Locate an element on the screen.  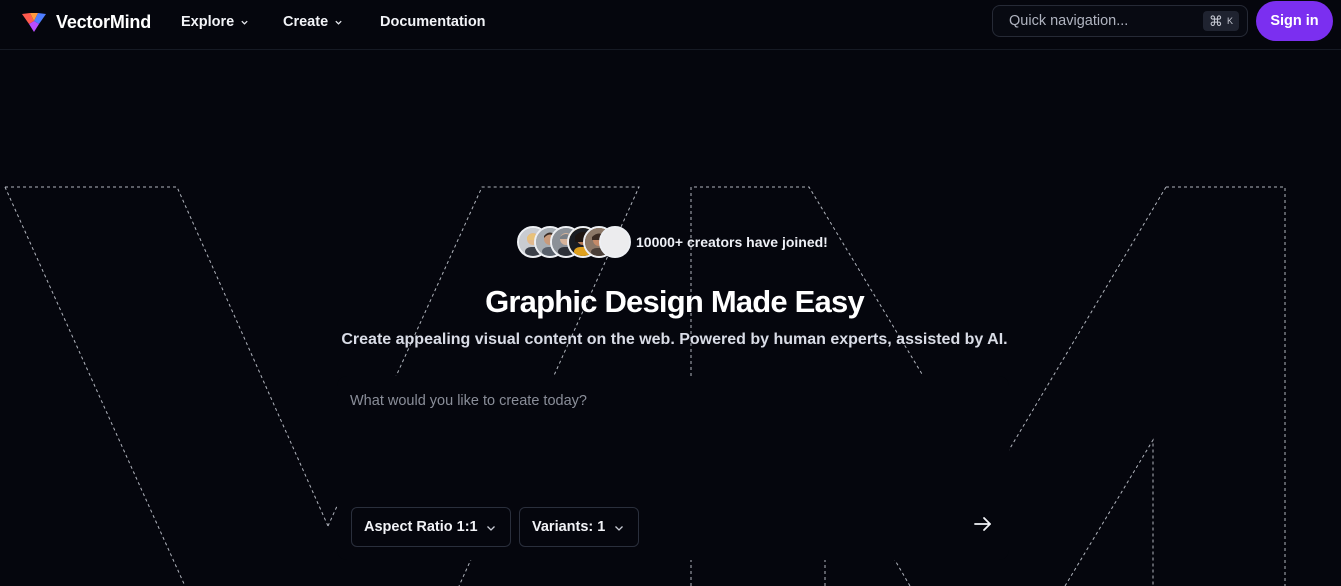
nav-documentation: Documentation is located at coordinates (433, 22).